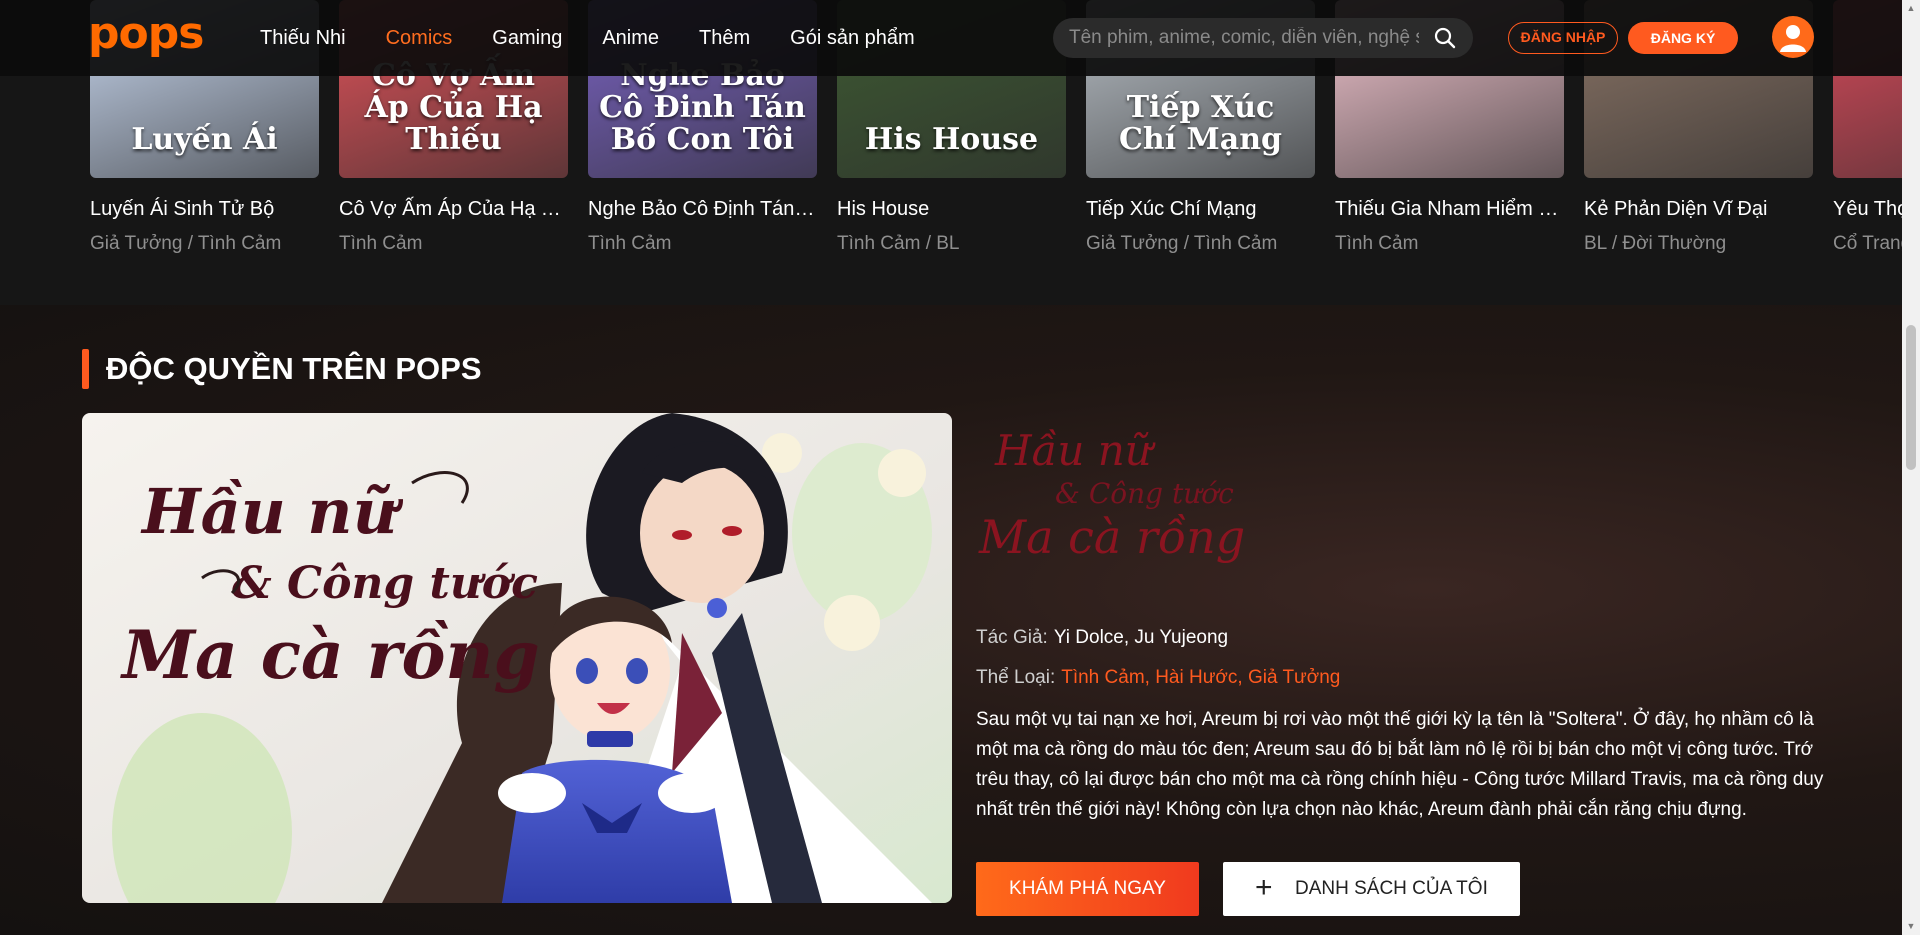 The image size is (1920, 935). I want to click on nav-item-comics: Comics, so click(419, 38).